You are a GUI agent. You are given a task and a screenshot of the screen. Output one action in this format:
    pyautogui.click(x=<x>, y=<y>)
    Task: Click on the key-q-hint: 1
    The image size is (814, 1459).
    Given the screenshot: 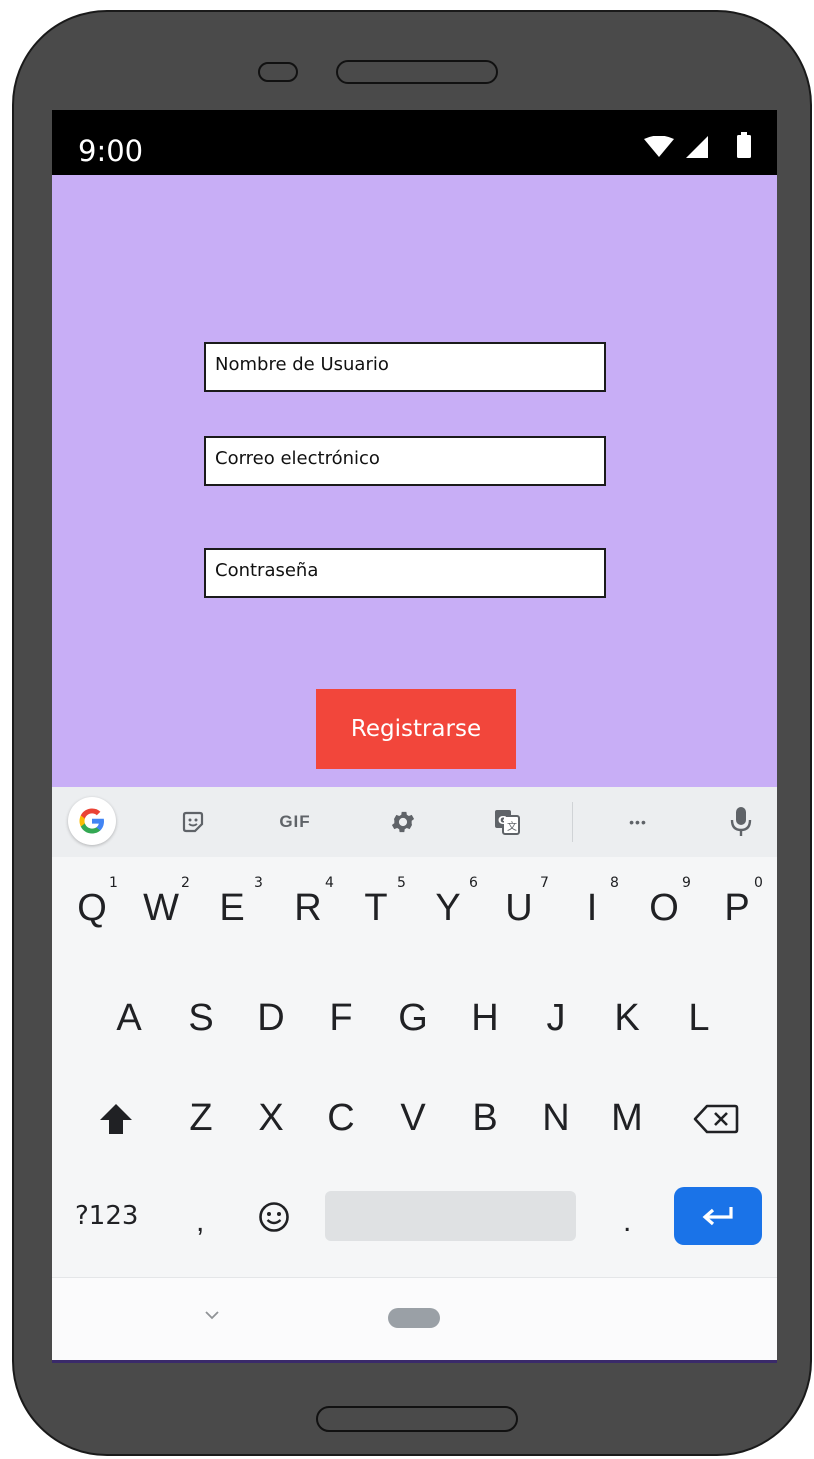 What is the action you would take?
    pyautogui.click(x=113, y=883)
    